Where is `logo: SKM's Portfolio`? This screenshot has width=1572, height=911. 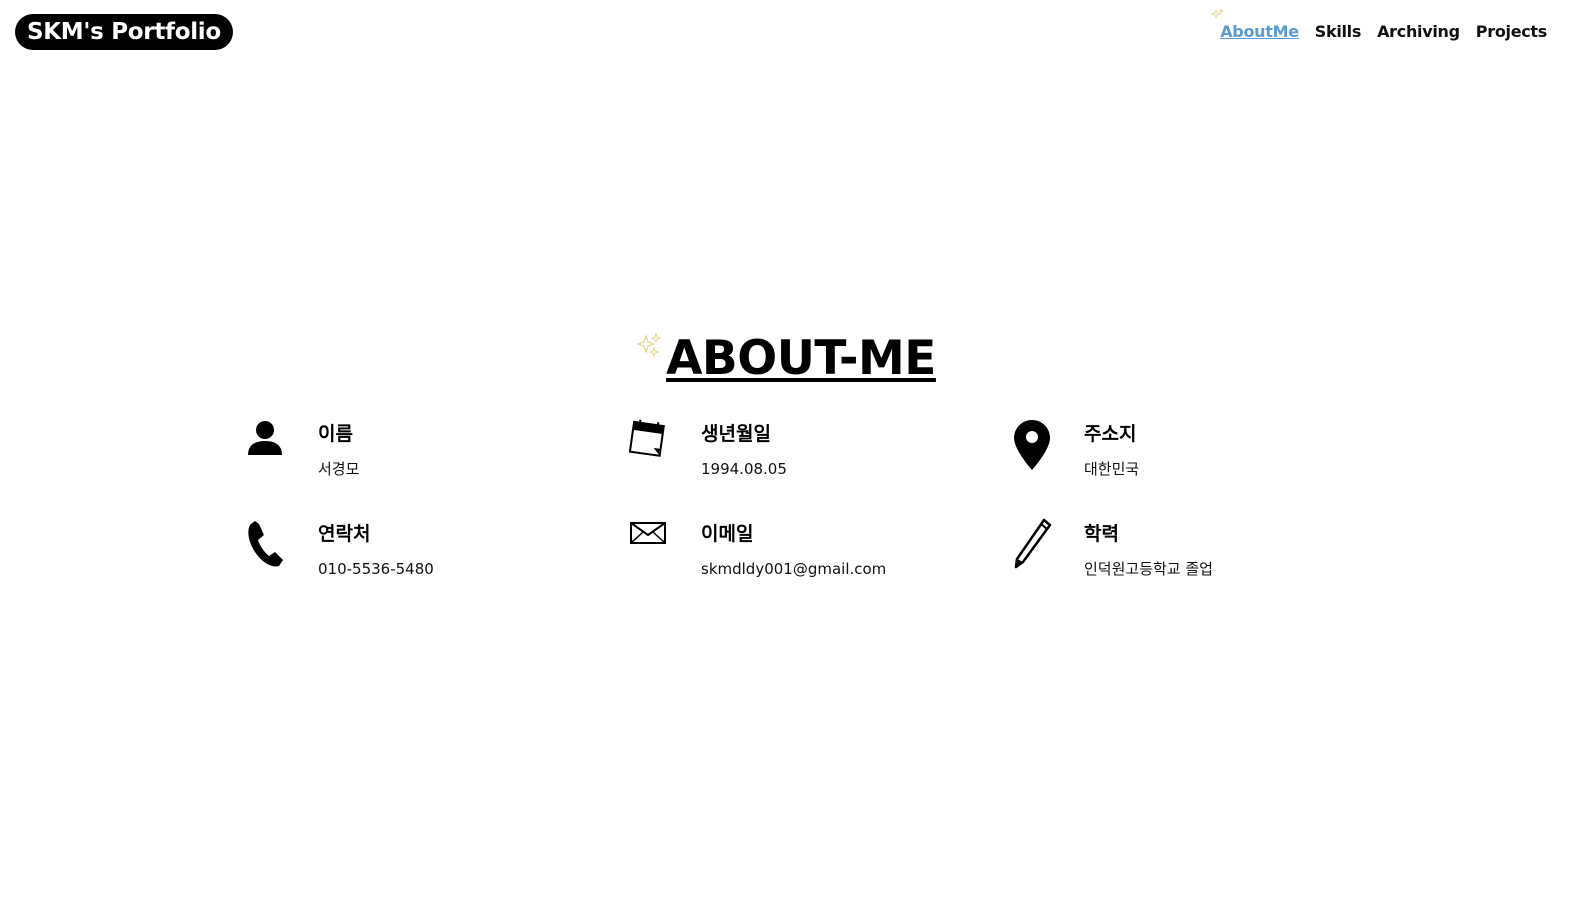 logo: SKM's Portfolio is located at coordinates (124, 32).